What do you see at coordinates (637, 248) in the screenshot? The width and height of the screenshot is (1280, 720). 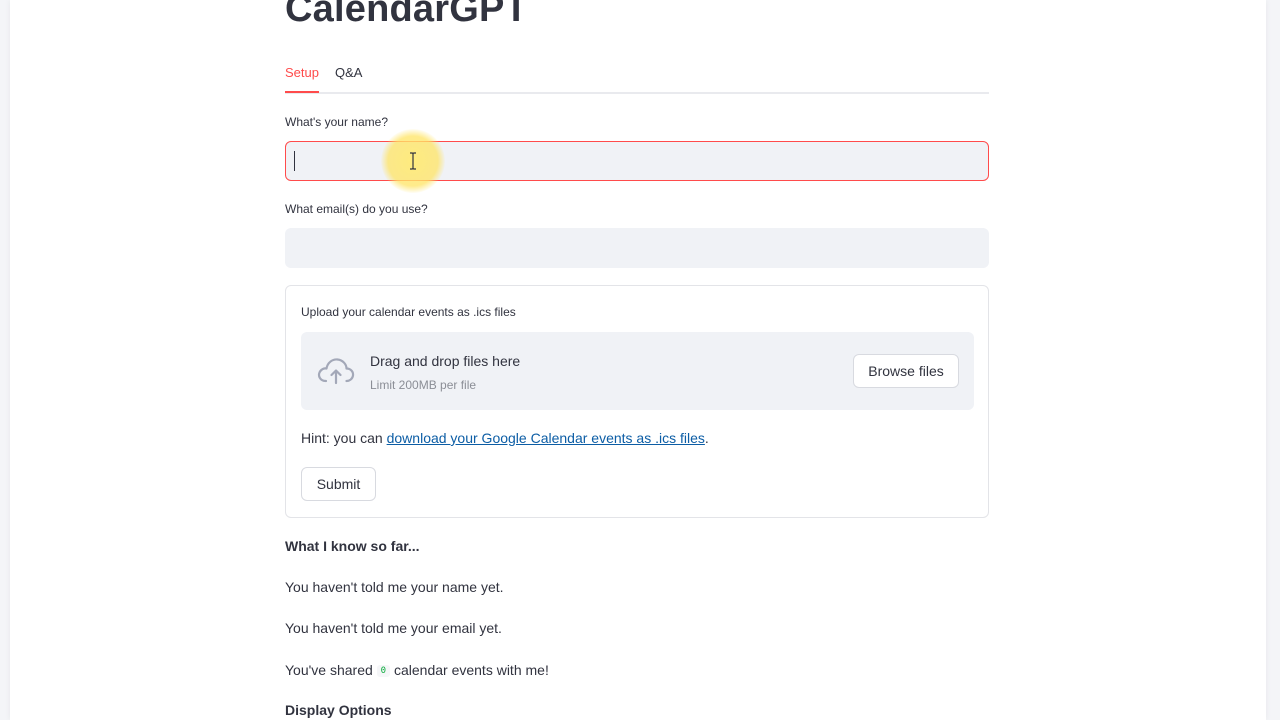 I see `email-input` at bounding box center [637, 248].